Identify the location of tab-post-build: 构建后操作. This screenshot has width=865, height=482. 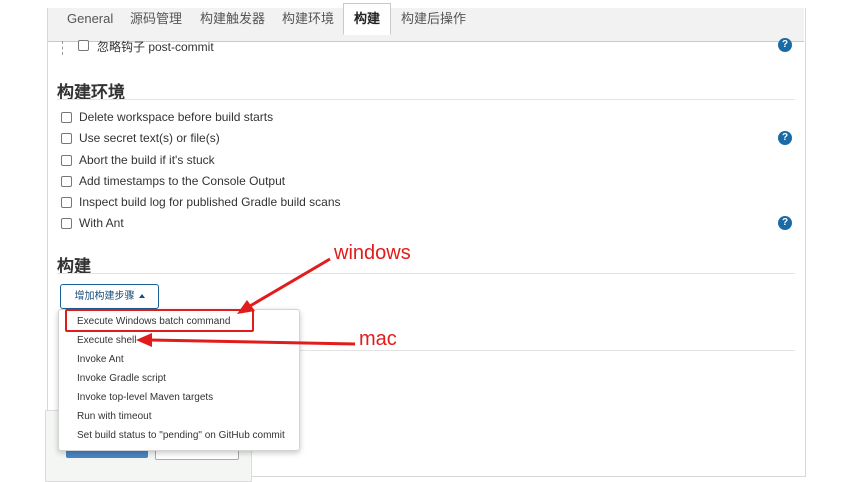
(433, 18).